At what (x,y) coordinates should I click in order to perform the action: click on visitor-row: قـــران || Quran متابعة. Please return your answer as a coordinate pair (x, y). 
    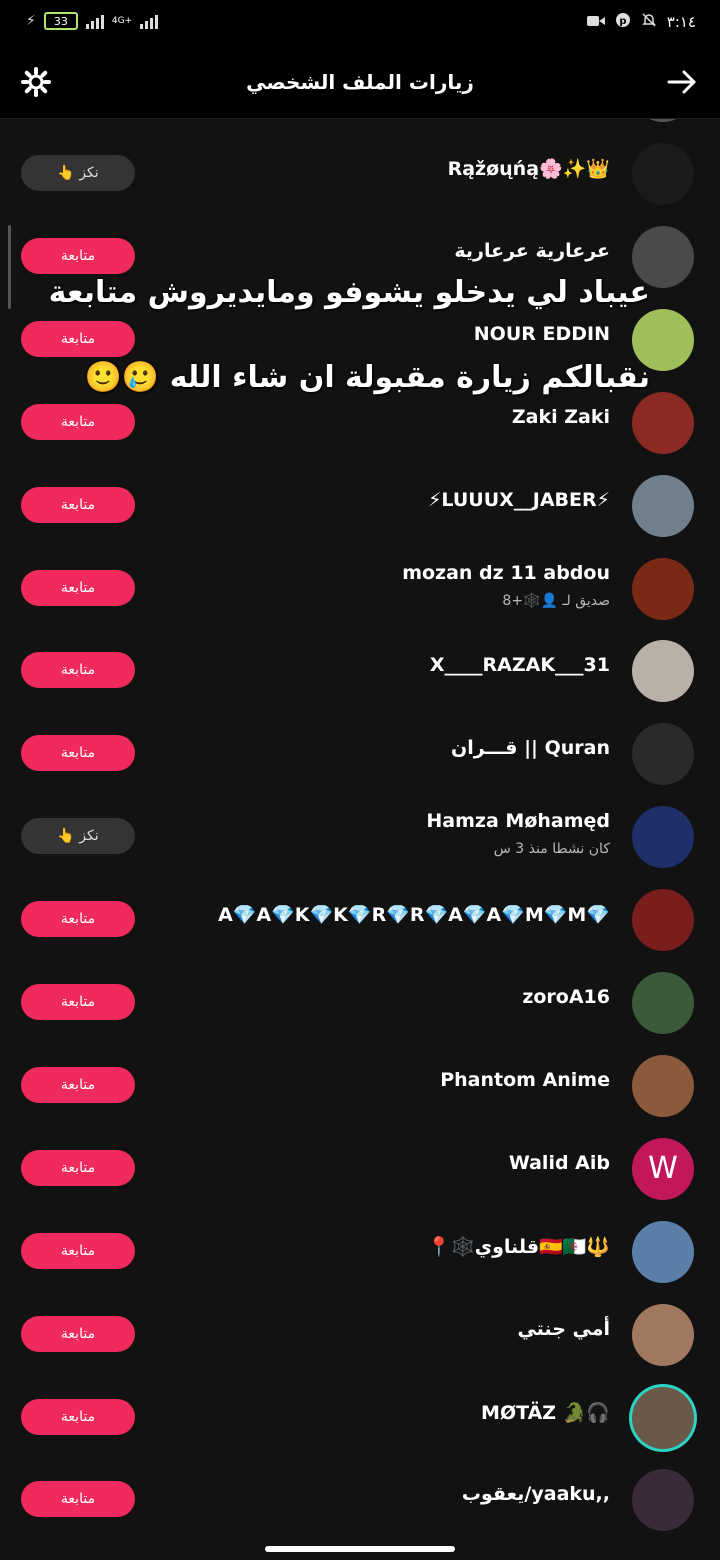
    Looking at the image, I should click on (360, 753).